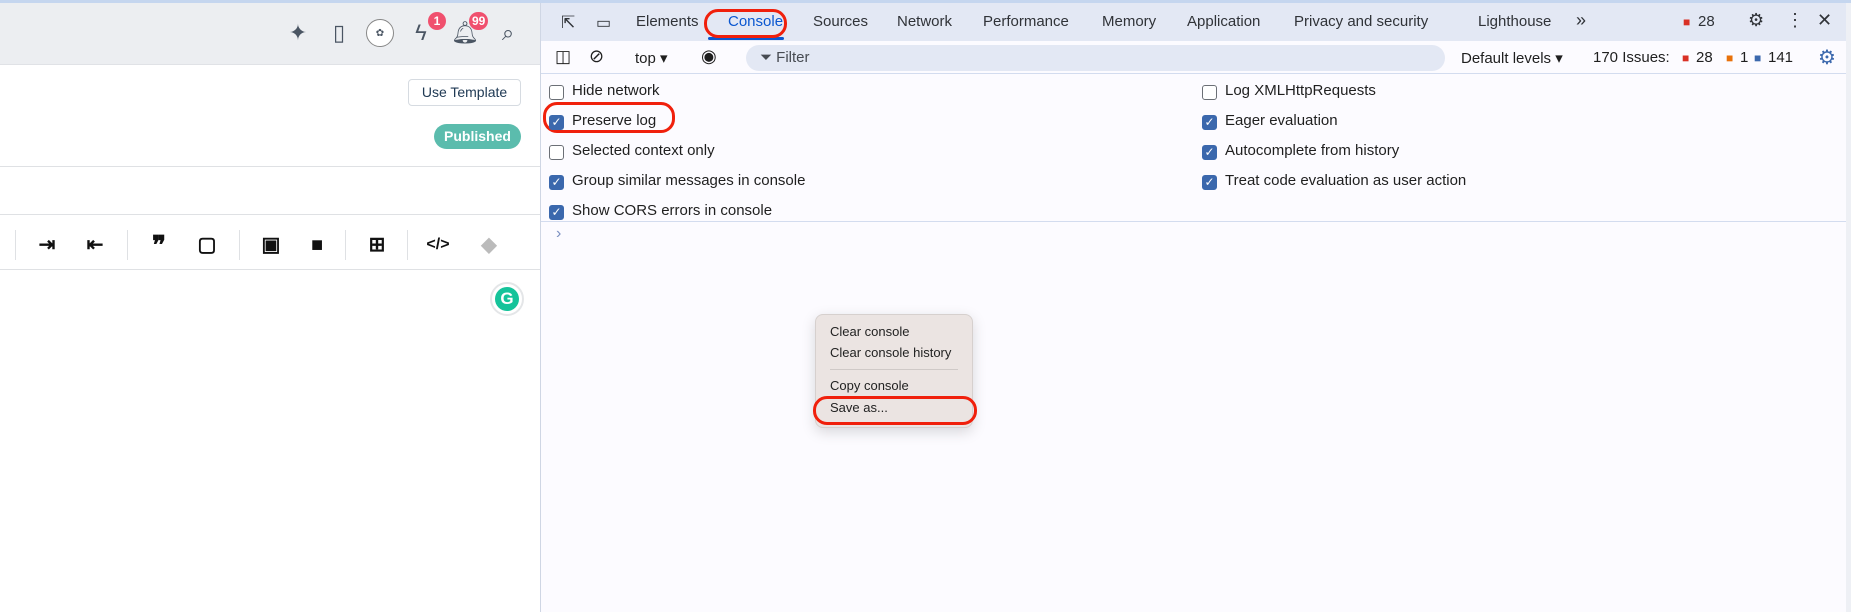 This screenshot has height=612, width=1851. Describe the element at coordinates (479, 21) in the screenshot. I see `notification-badge: 99` at that location.